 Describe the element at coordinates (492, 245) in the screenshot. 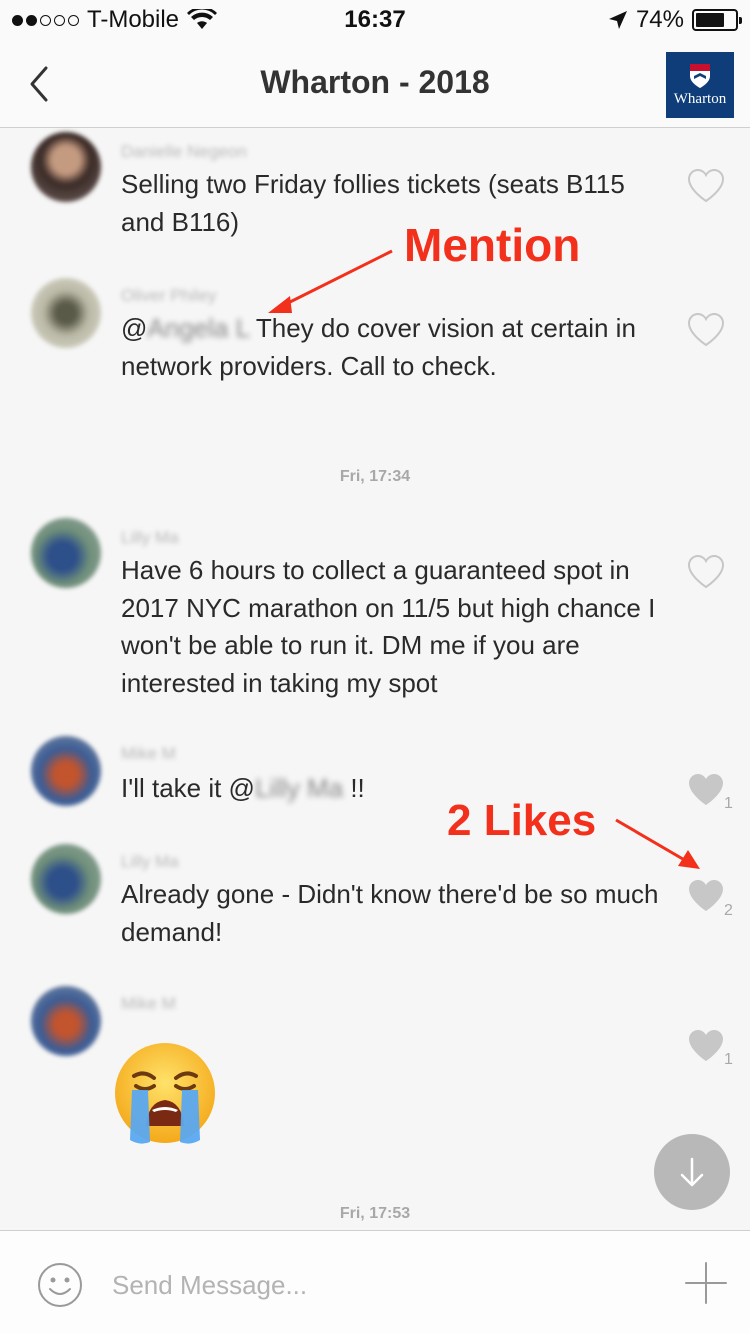

I see `mention-annotation: Mention` at that location.